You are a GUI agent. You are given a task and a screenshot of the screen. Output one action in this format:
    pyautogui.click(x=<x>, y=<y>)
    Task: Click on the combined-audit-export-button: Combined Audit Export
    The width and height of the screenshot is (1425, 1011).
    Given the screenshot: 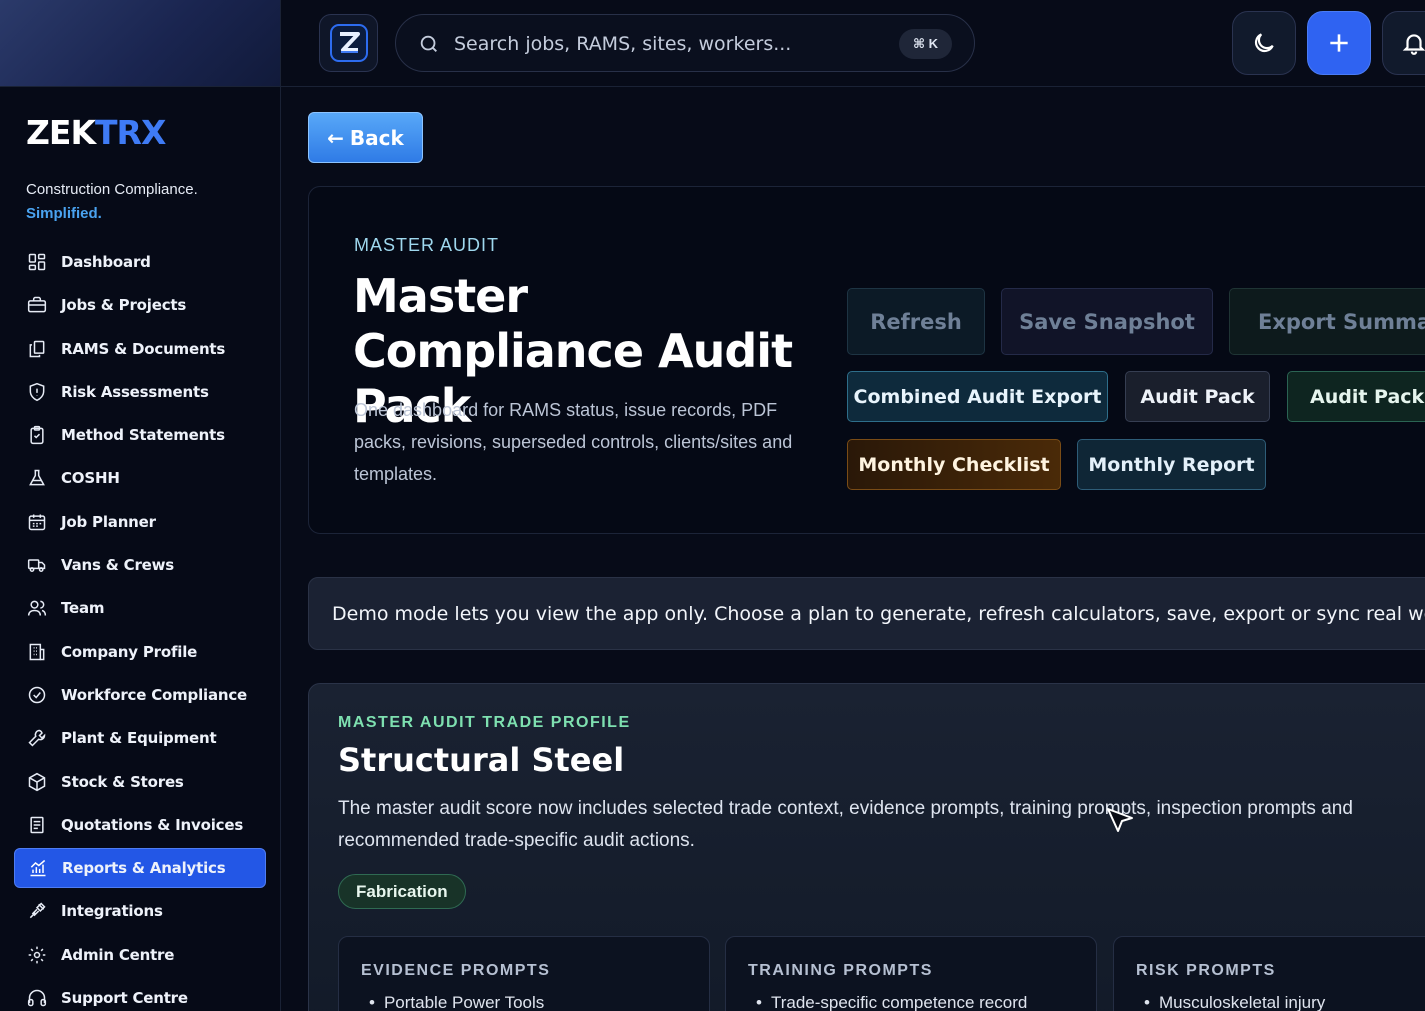 What is the action you would take?
    pyautogui.click(x=977, y=396)
    